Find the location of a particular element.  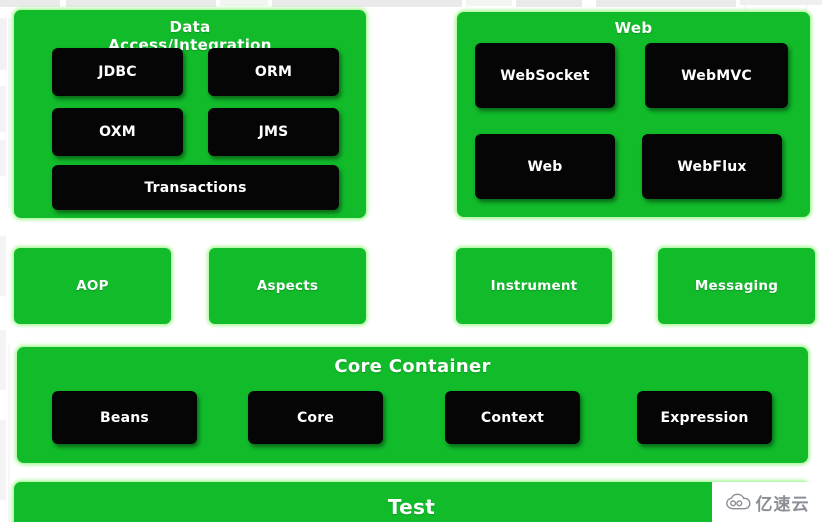

module-web: Web is located at coordinates (545, 166).